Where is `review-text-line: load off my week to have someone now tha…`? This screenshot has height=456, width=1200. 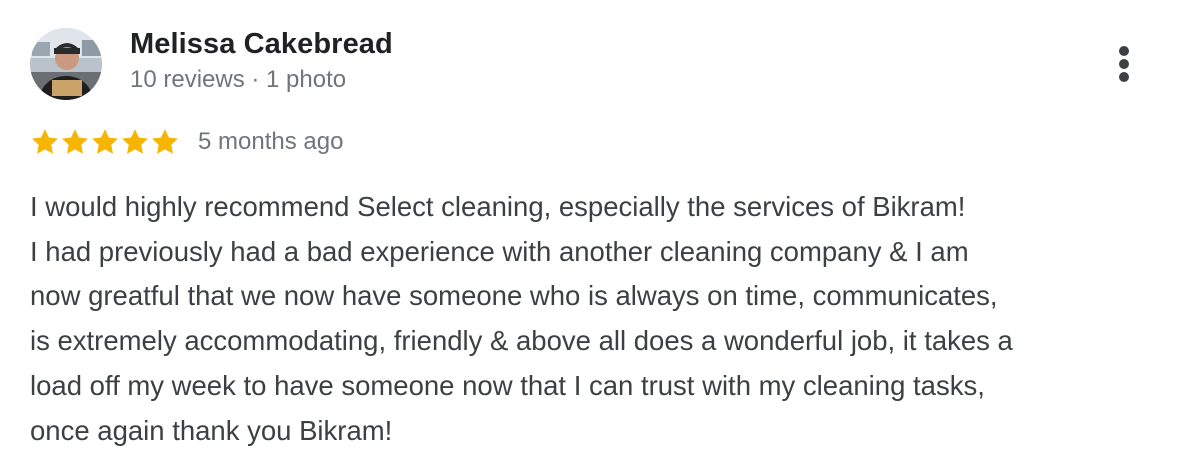 review-text-line: load off my week to have someone now tha… is located at coordinates (507, 385).